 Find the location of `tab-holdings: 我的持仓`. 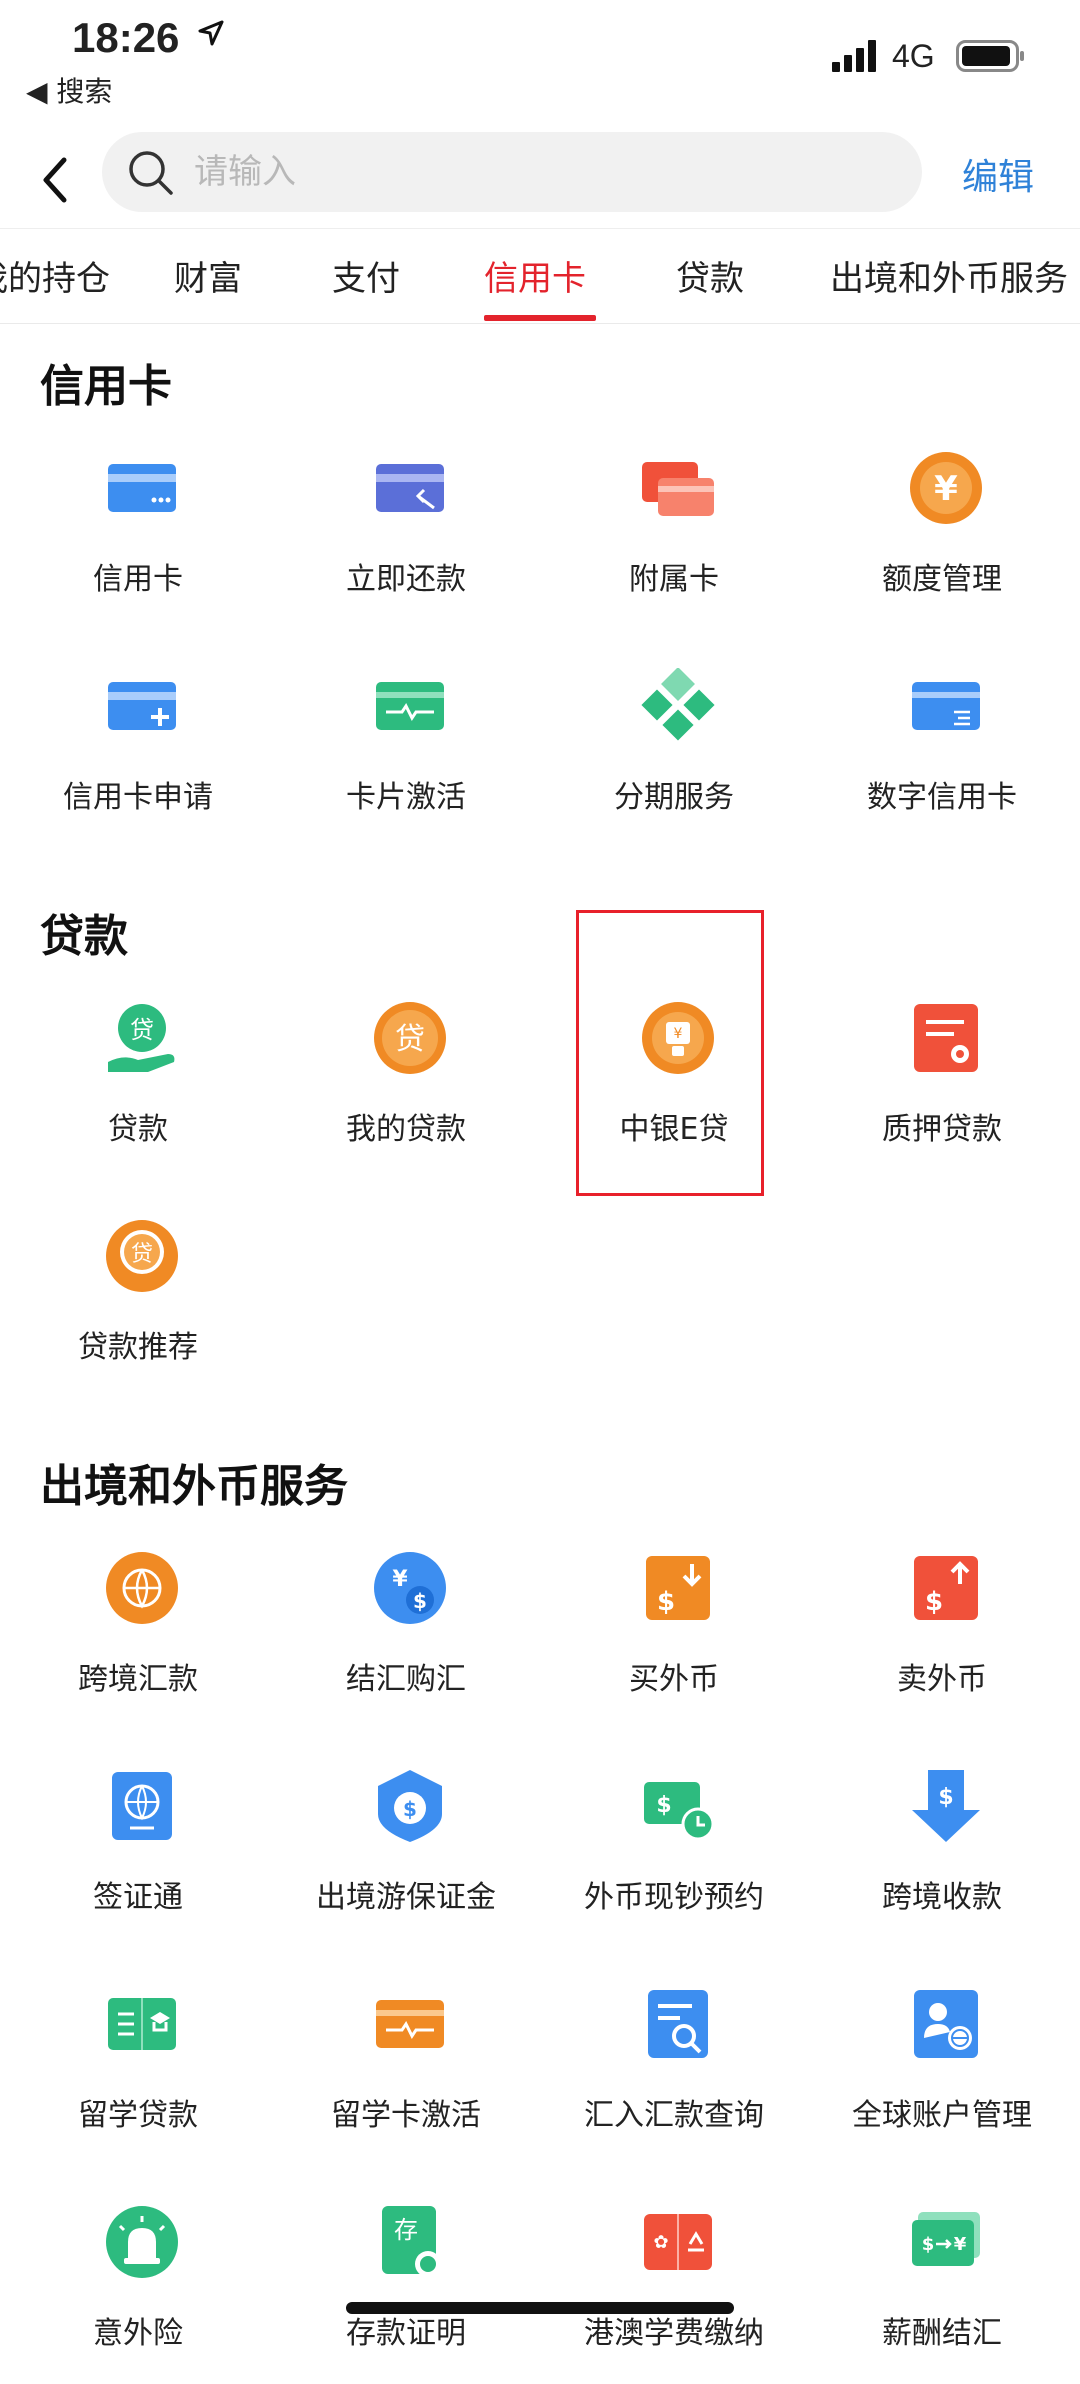

tab-holdings: 我的持仓 is located at coordinates (55, 275).